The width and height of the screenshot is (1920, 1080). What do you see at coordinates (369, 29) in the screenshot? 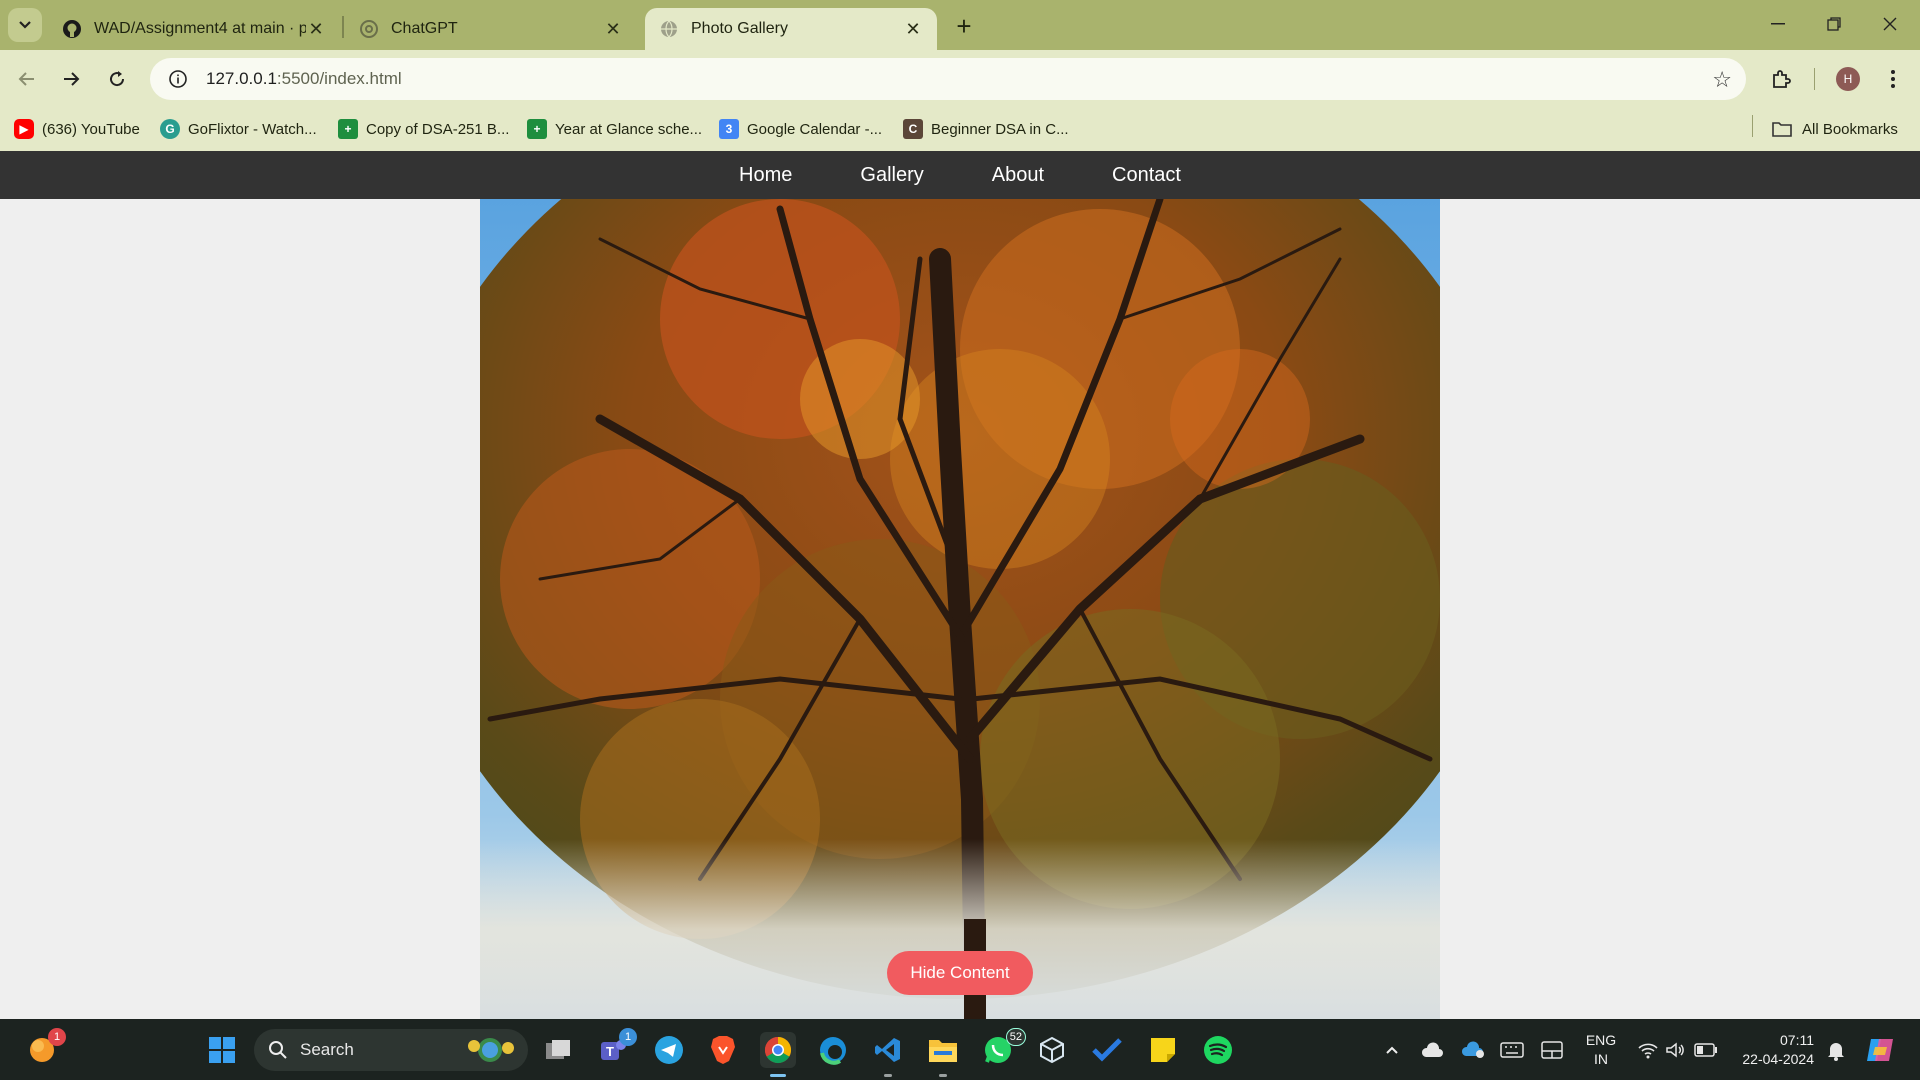
I see `chatgpt-icon` at bounding box center [369, 29].